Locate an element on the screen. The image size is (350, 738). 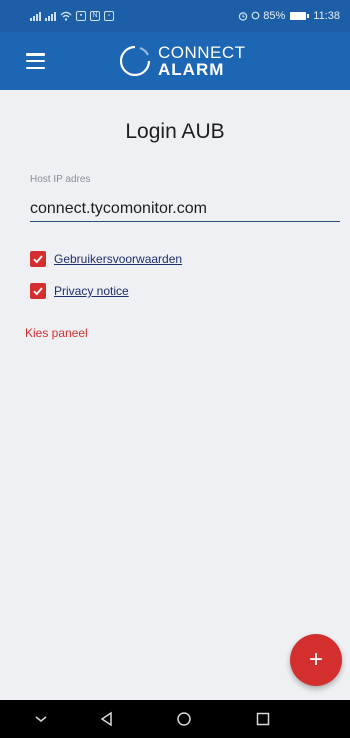
privacy-checkbox-row: Privacy notice is located at coordinates (79, 291).